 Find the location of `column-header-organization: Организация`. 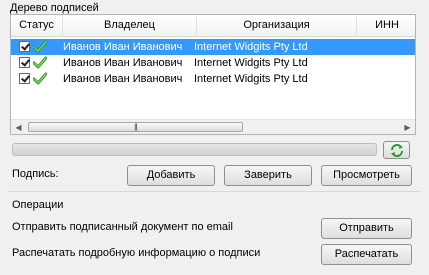

column-header-organization: Организация is located at coordinates (277, 25).